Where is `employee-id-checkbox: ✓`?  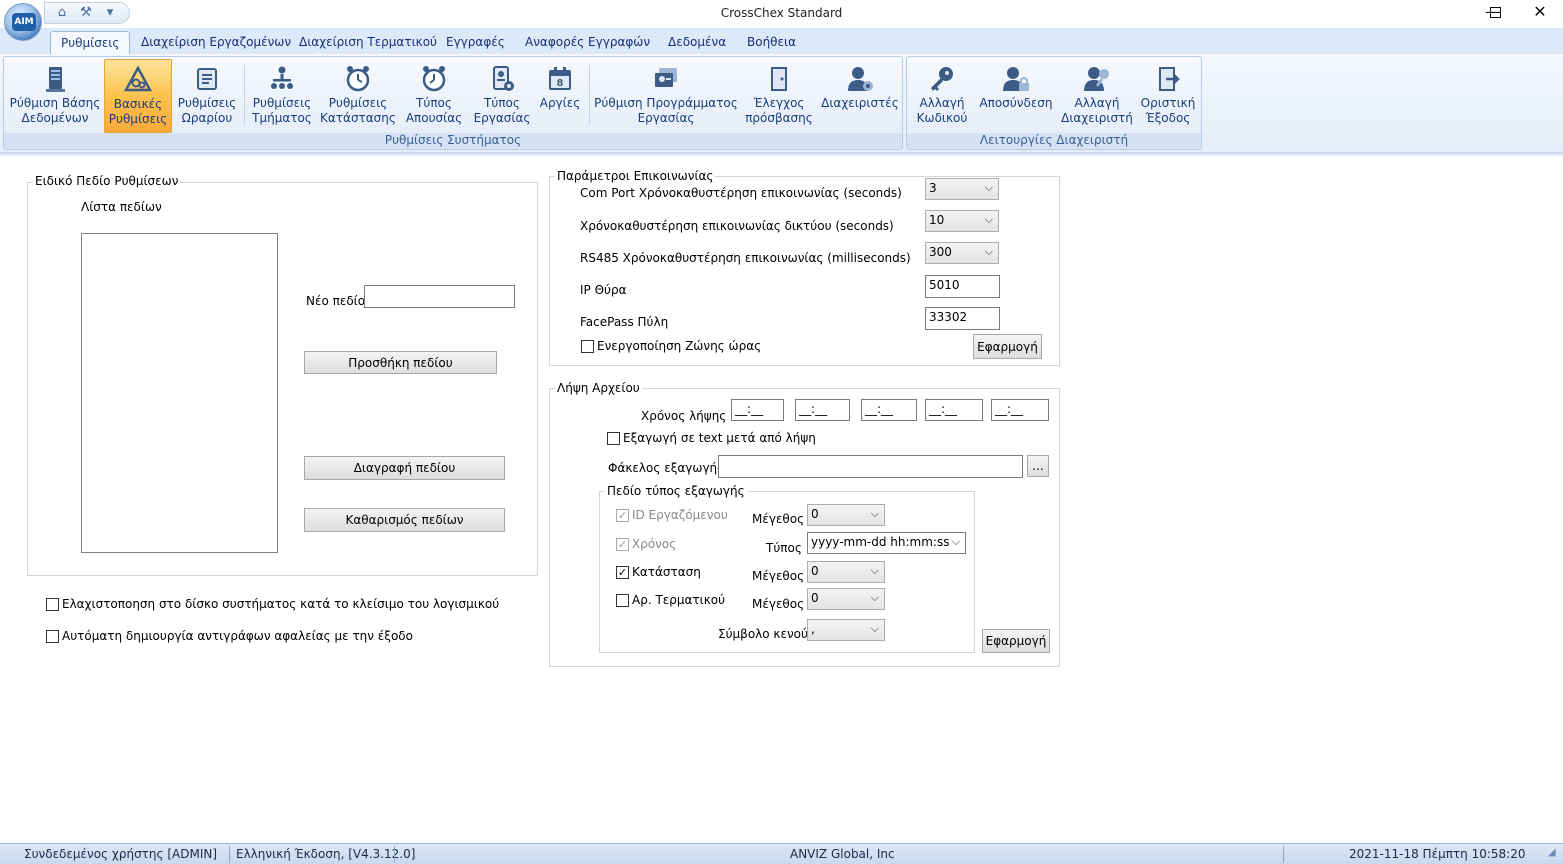
employee-id-checkbox: ✓ is located at coordinates (622, 515).